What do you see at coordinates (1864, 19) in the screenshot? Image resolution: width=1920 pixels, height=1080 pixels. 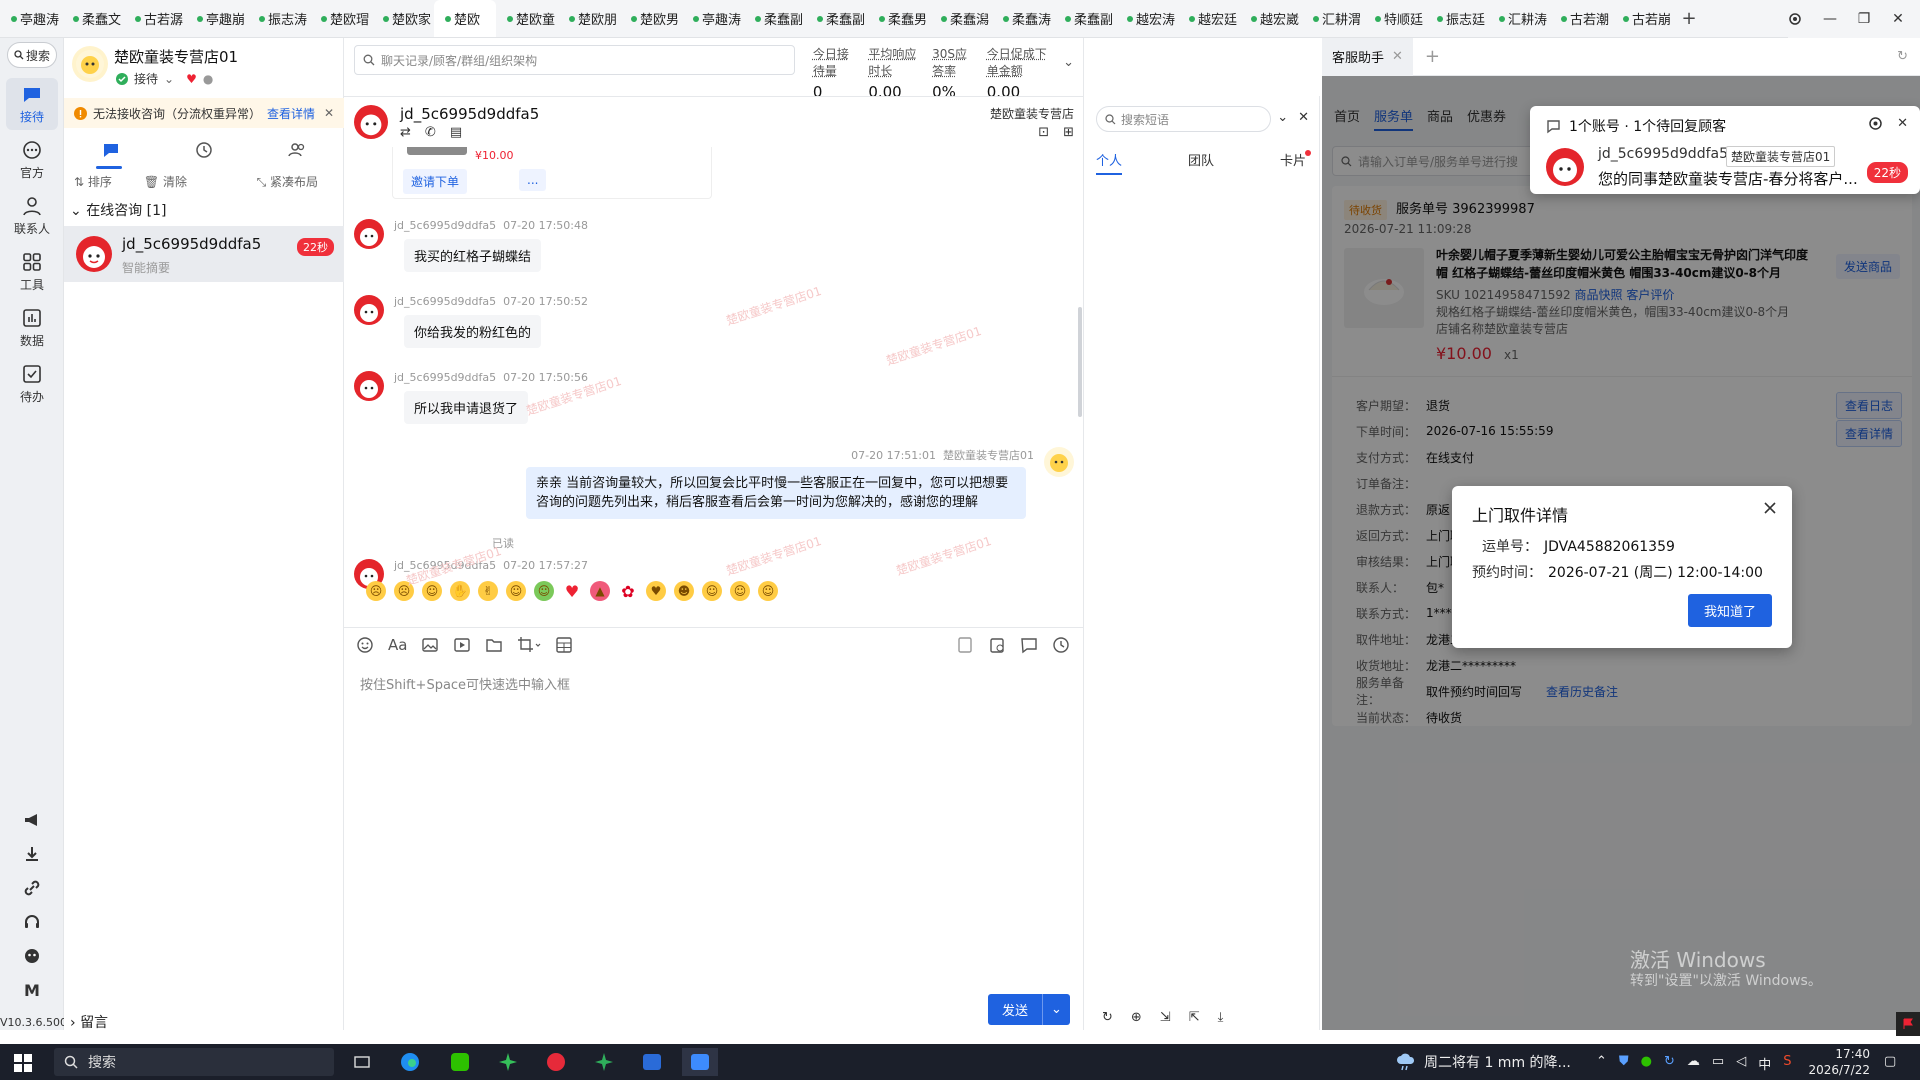 I see `restore-icon: ❐` at bounding box center [1864, 19].